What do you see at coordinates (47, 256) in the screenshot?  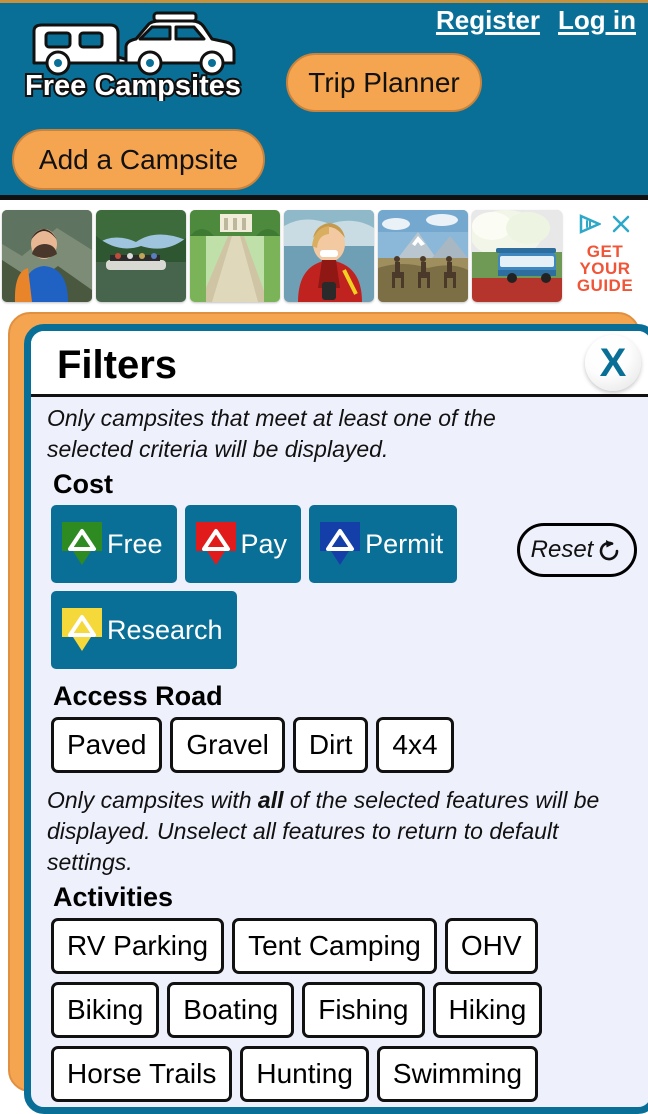 I see `ad-thumbnail-hiker` at bounding box center [47, 256].